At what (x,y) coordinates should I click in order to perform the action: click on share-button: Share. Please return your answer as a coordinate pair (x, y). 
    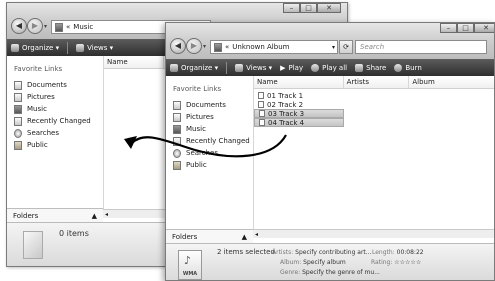
    Looking at the image, I should click on (370, 67).